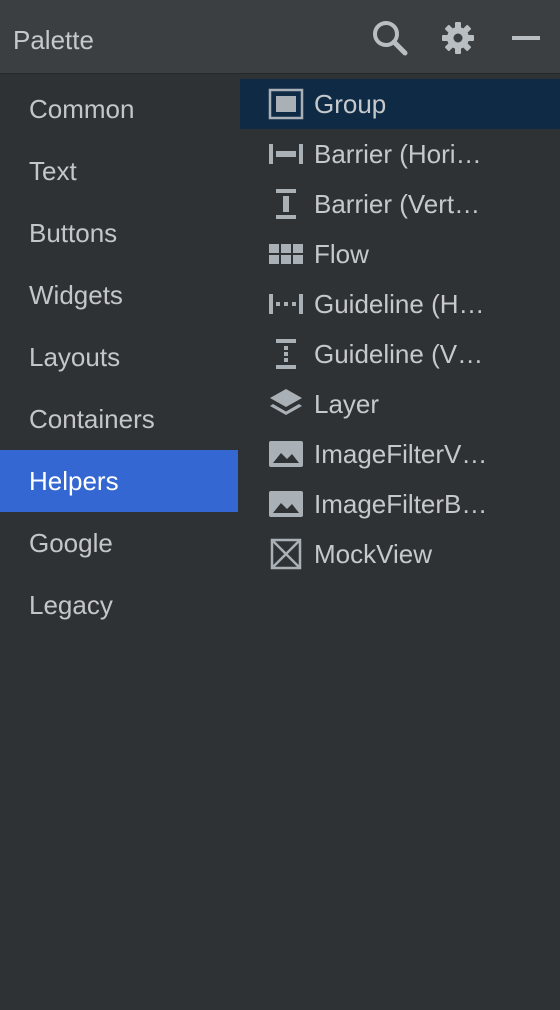  I want to click on search-button, so click(390, 38).